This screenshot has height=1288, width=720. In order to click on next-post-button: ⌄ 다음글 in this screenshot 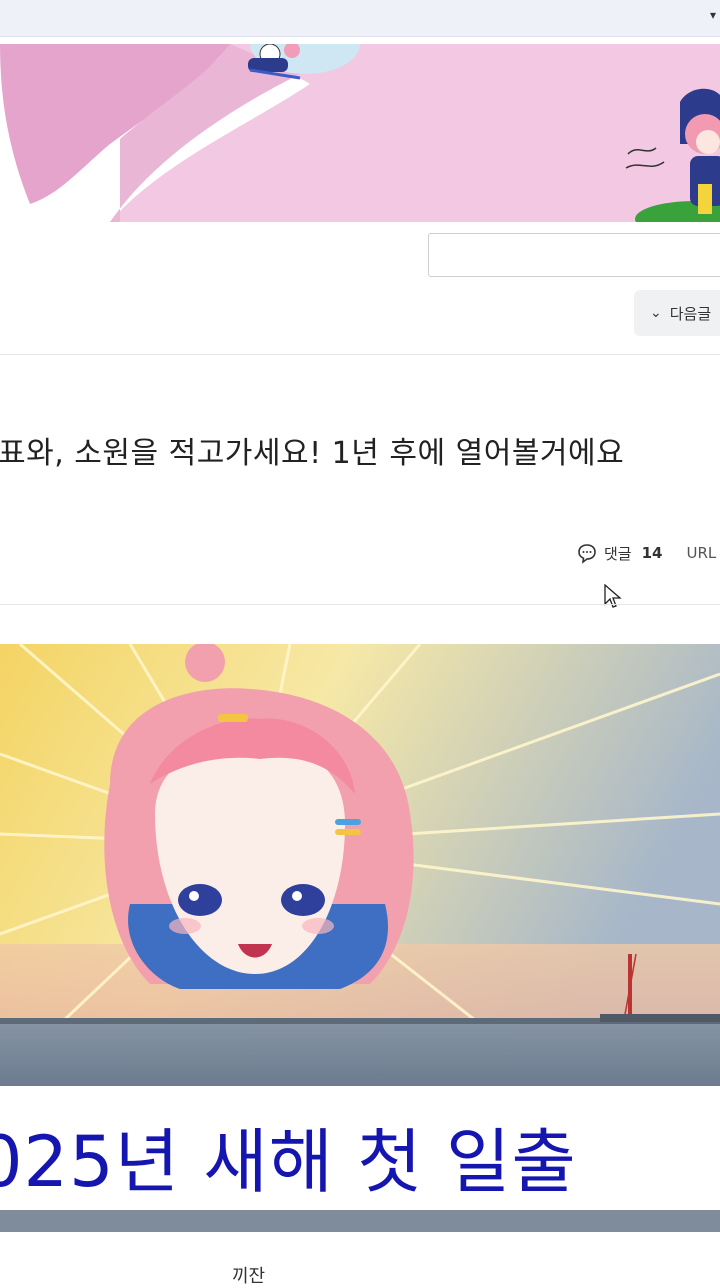, I will do `click(677, 313)`.